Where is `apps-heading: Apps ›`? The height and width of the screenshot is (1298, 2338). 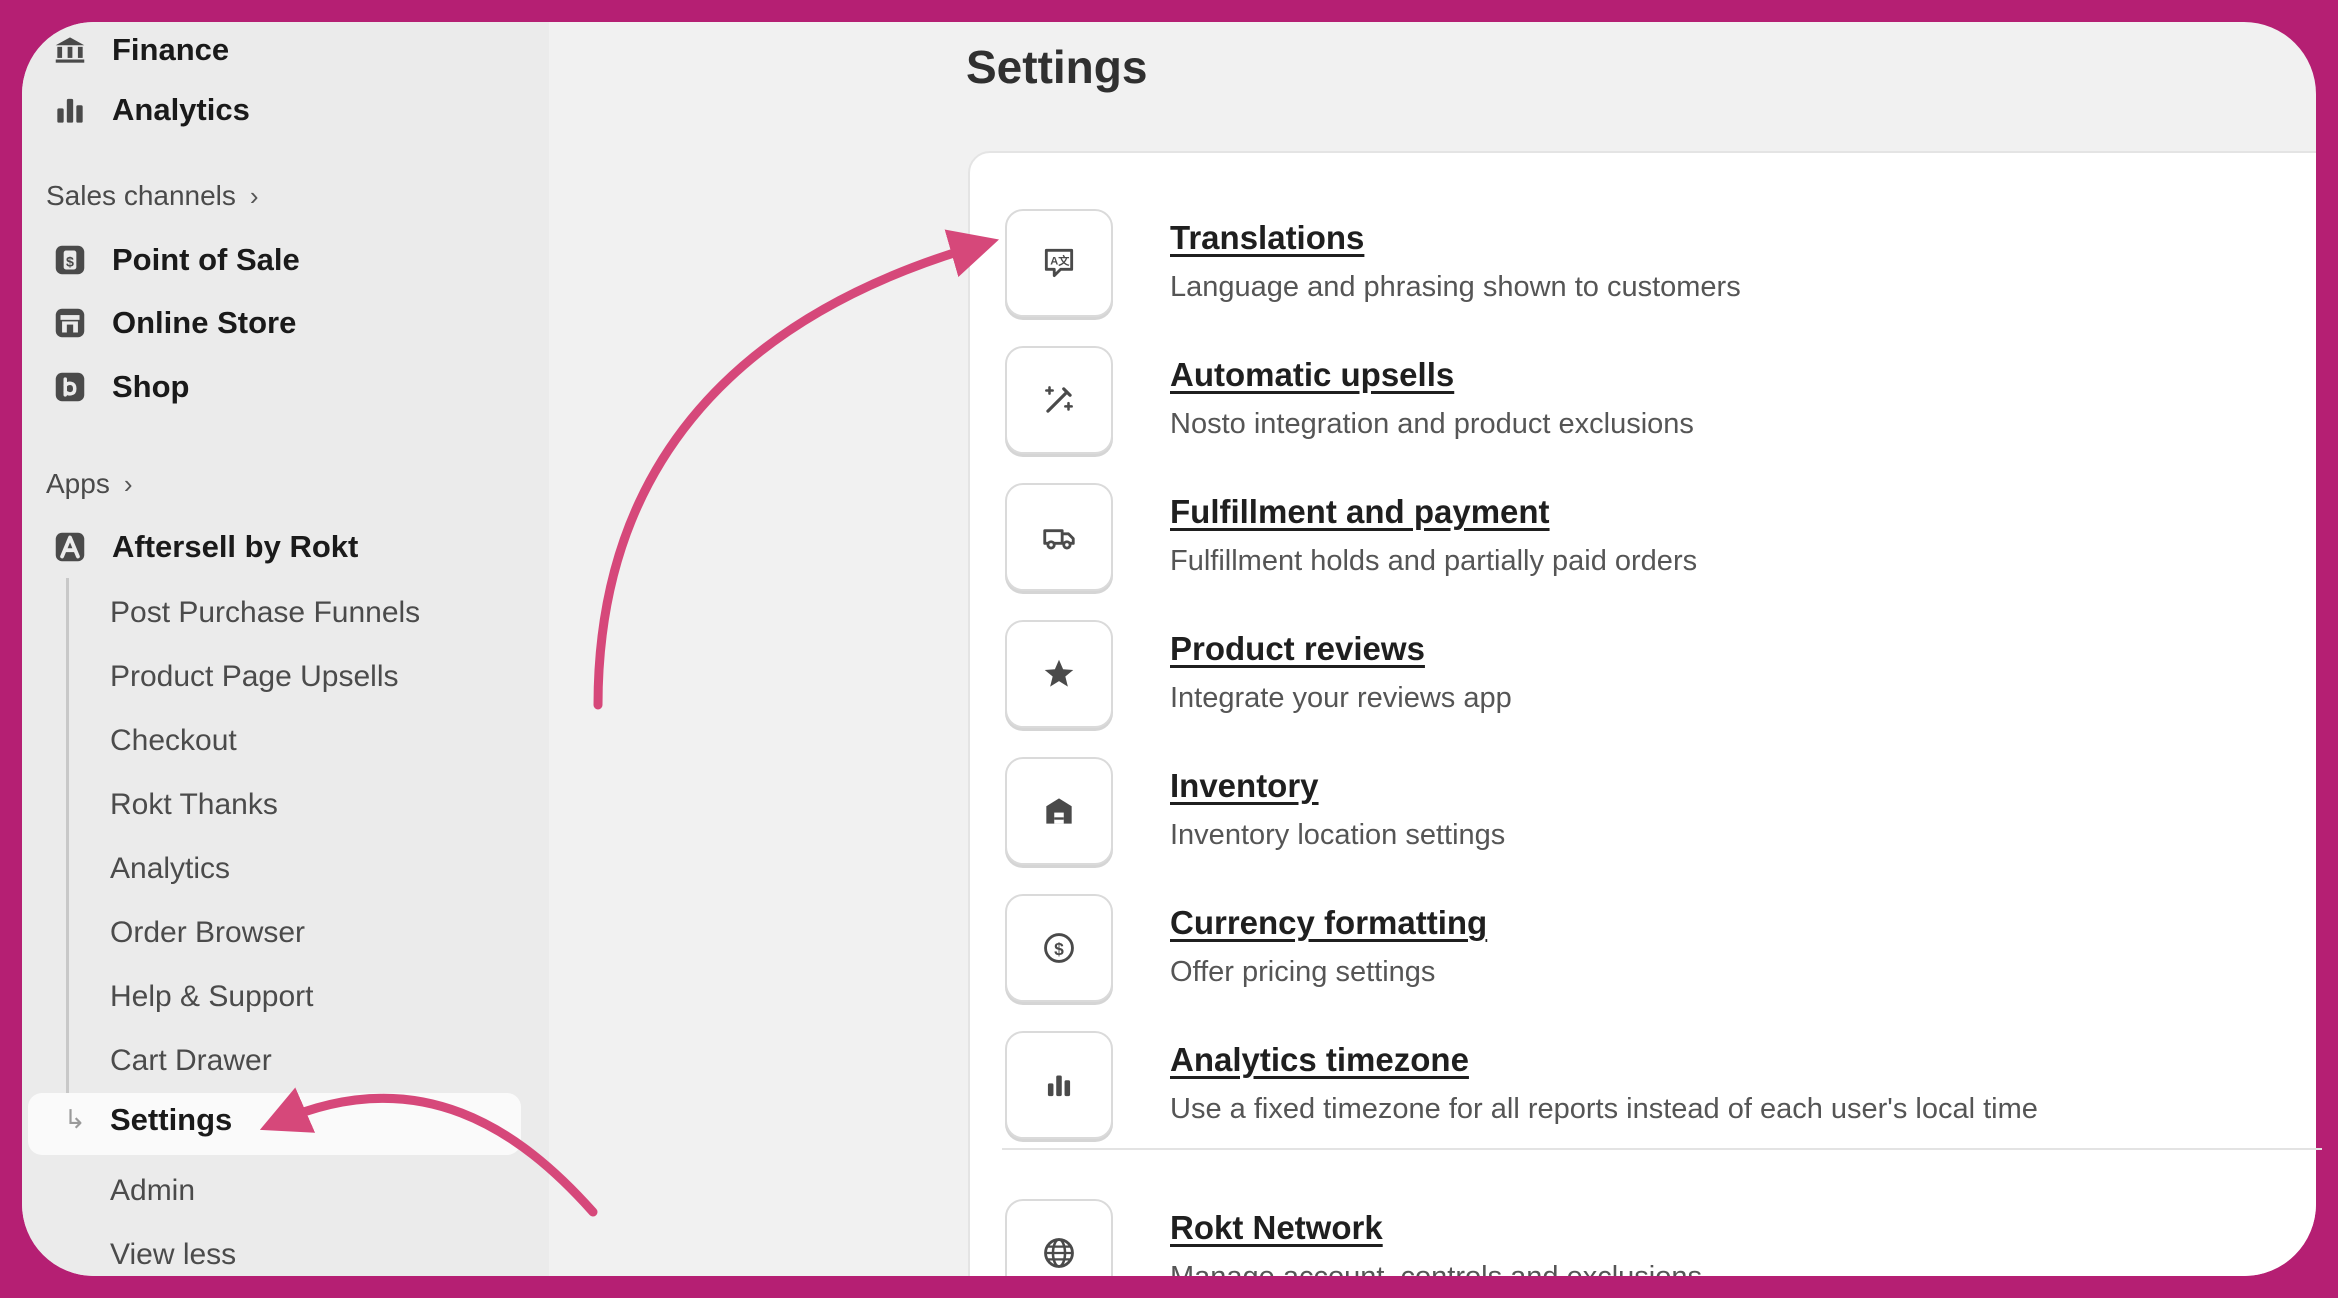
apps-heading: Apps › is located at coordinates (89, 484).